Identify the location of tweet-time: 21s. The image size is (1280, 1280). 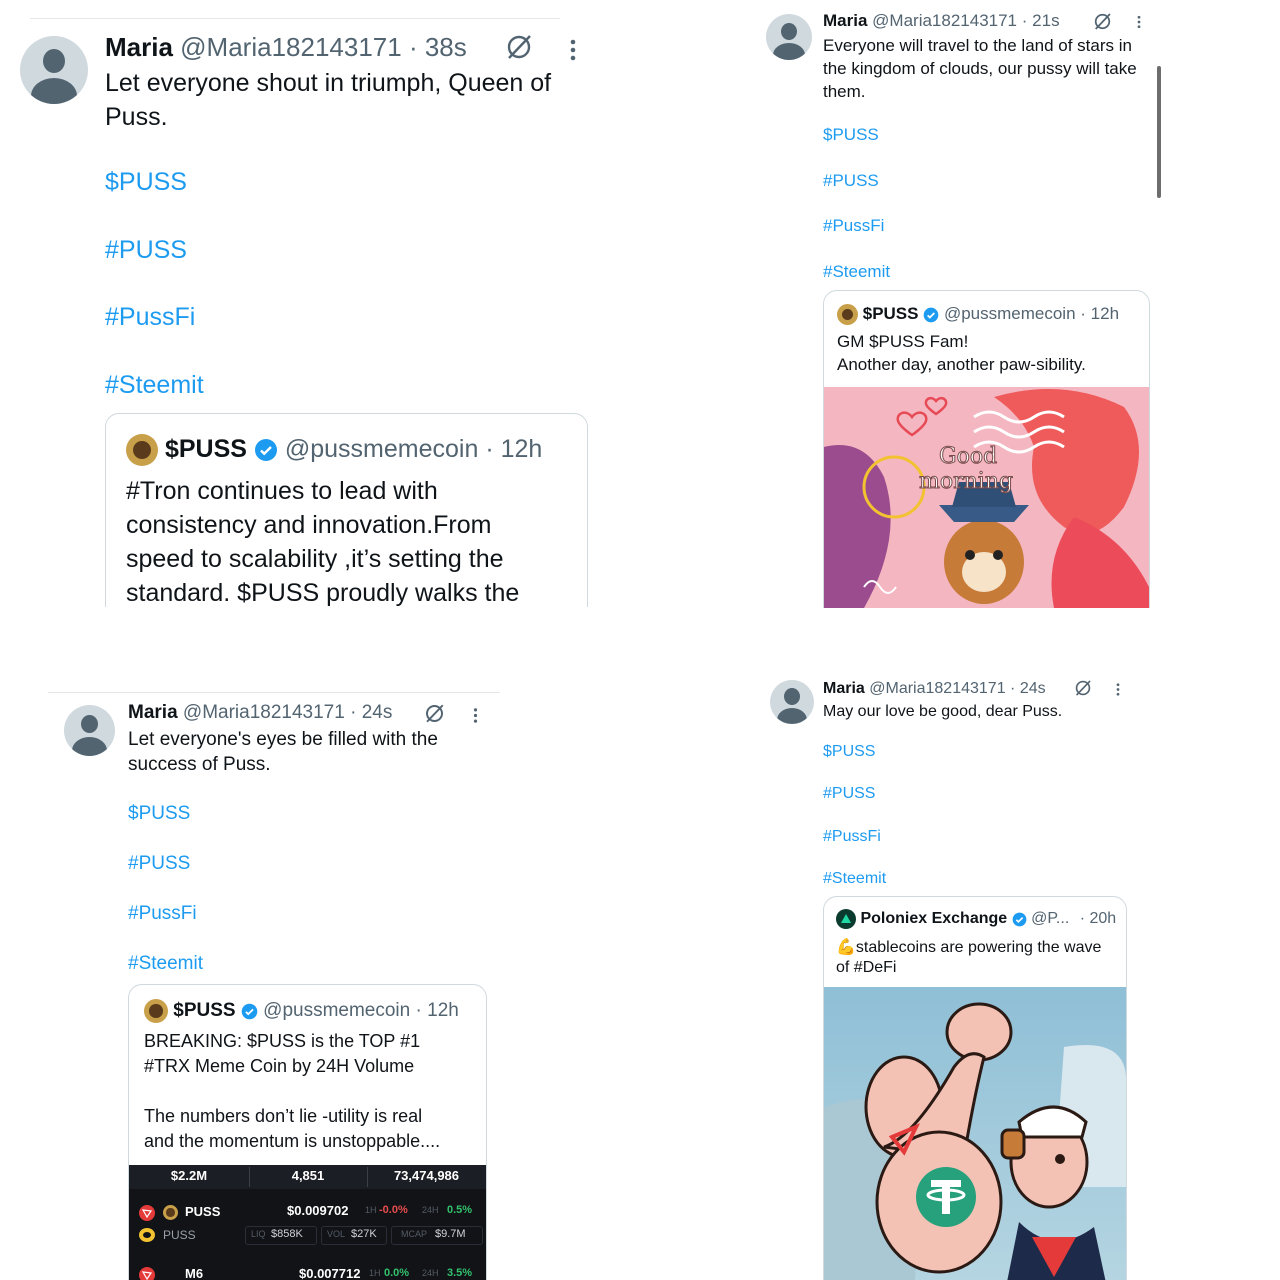
(1045, 20).